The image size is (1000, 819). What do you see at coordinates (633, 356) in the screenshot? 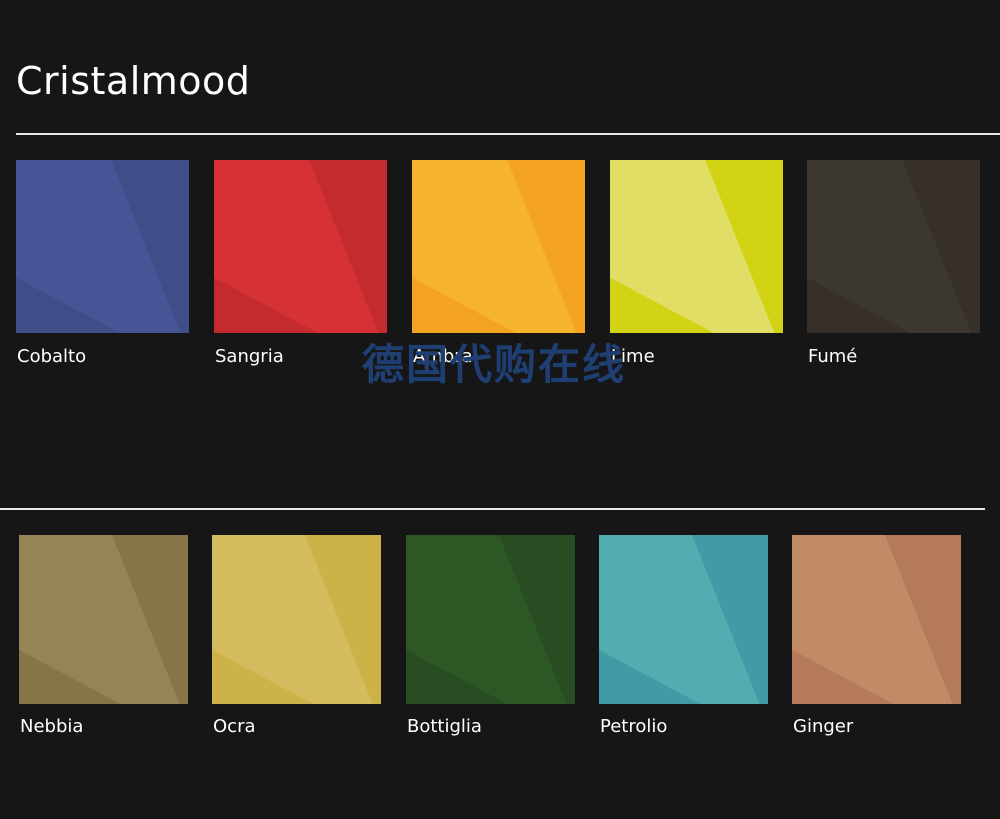
I see `swatch-label: Lime` at bounding box center [633, 356].